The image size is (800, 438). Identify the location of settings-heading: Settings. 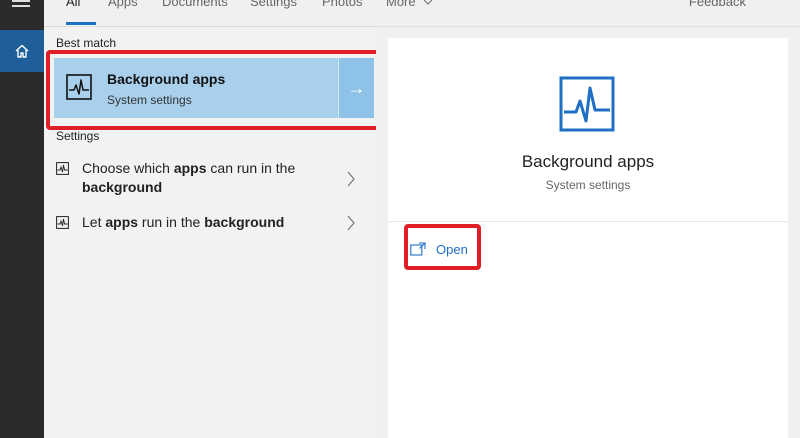
(78, 136).